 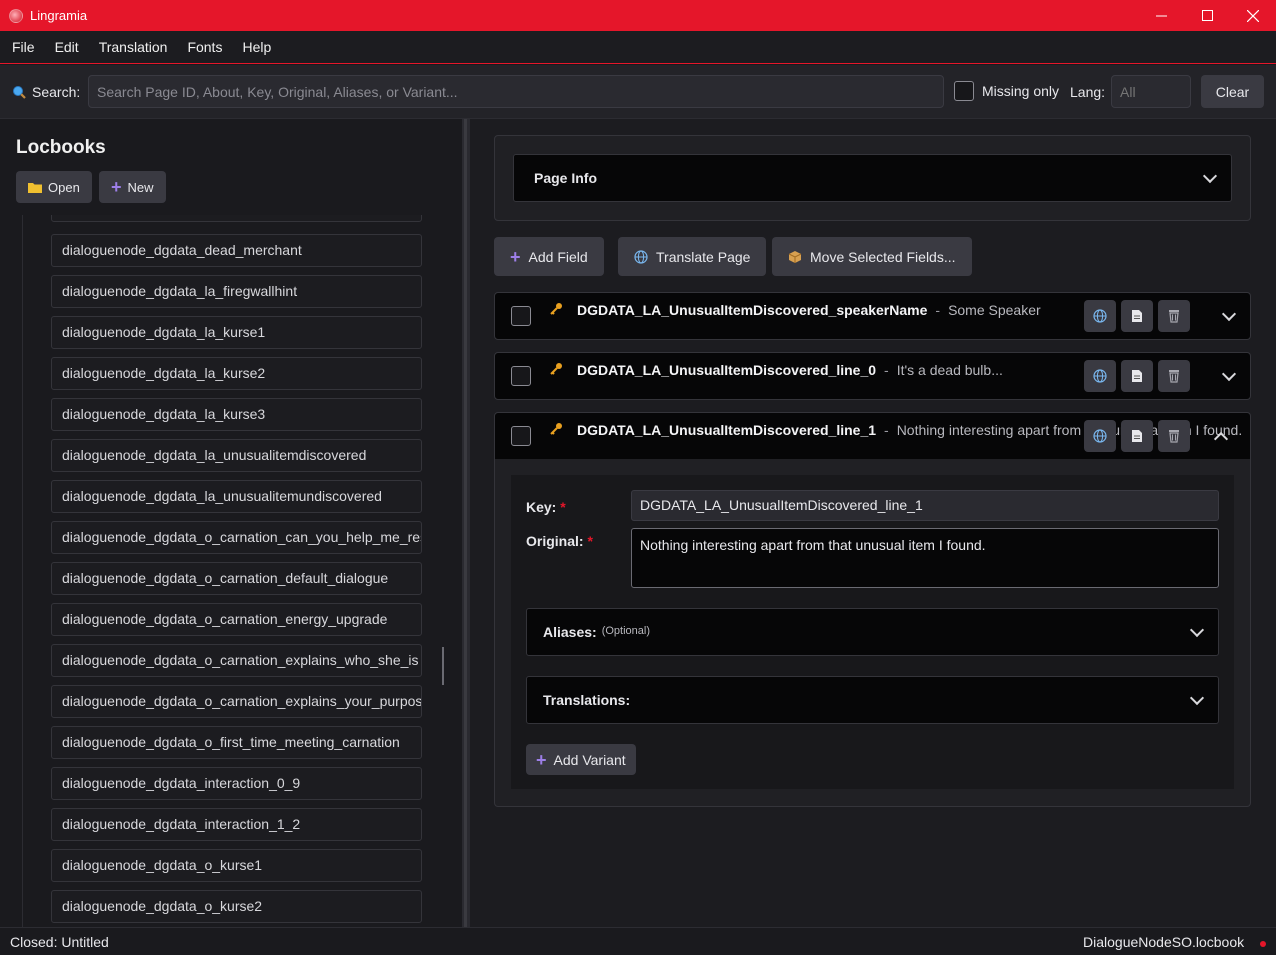 I want to click on key-input: DGDATA_LA_UnusualItemDiscovered_line_1, so click(x=925, y=505).